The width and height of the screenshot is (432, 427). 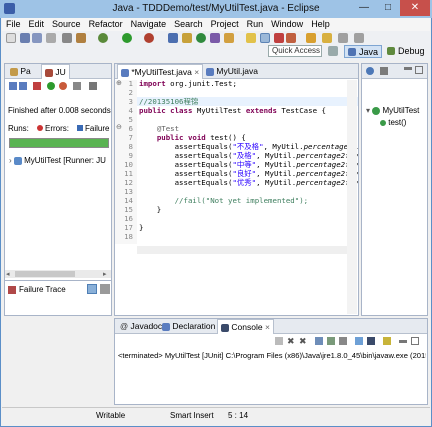 What do you see at coordinates (42, 289) in the screenshot?
I see `failure-trace-title: Failure Trace` at bounding box center [42, 289].